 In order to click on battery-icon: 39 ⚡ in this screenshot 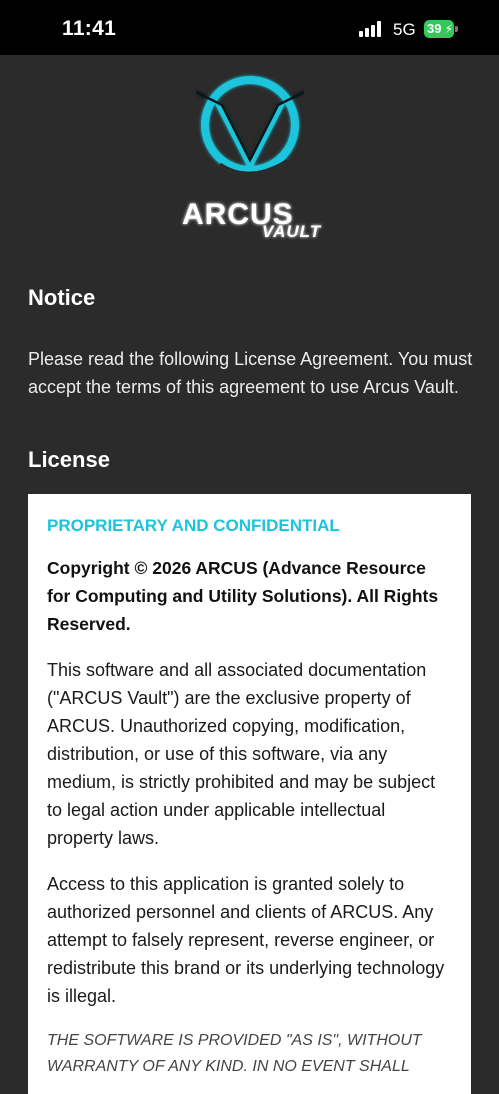, I will do `click(441, 29)`.